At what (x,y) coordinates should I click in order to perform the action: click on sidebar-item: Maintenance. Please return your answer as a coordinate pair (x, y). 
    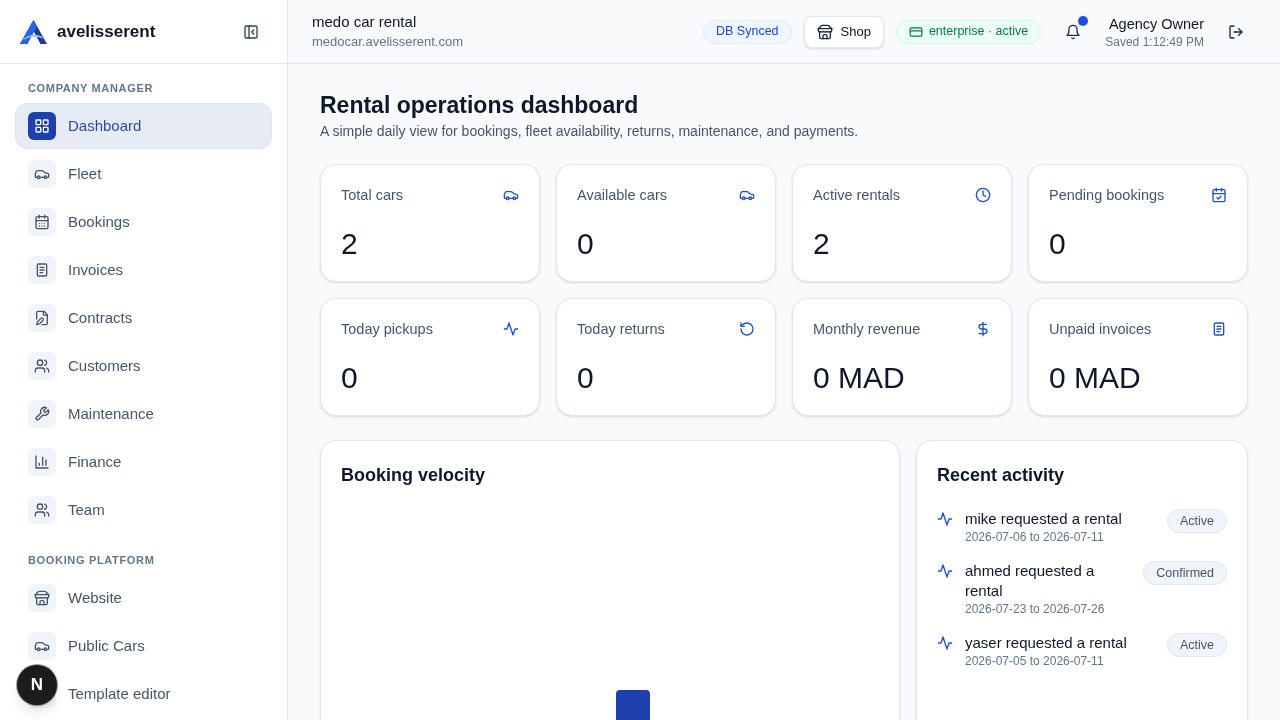
    Looking at the image, I should click on (143, 414).